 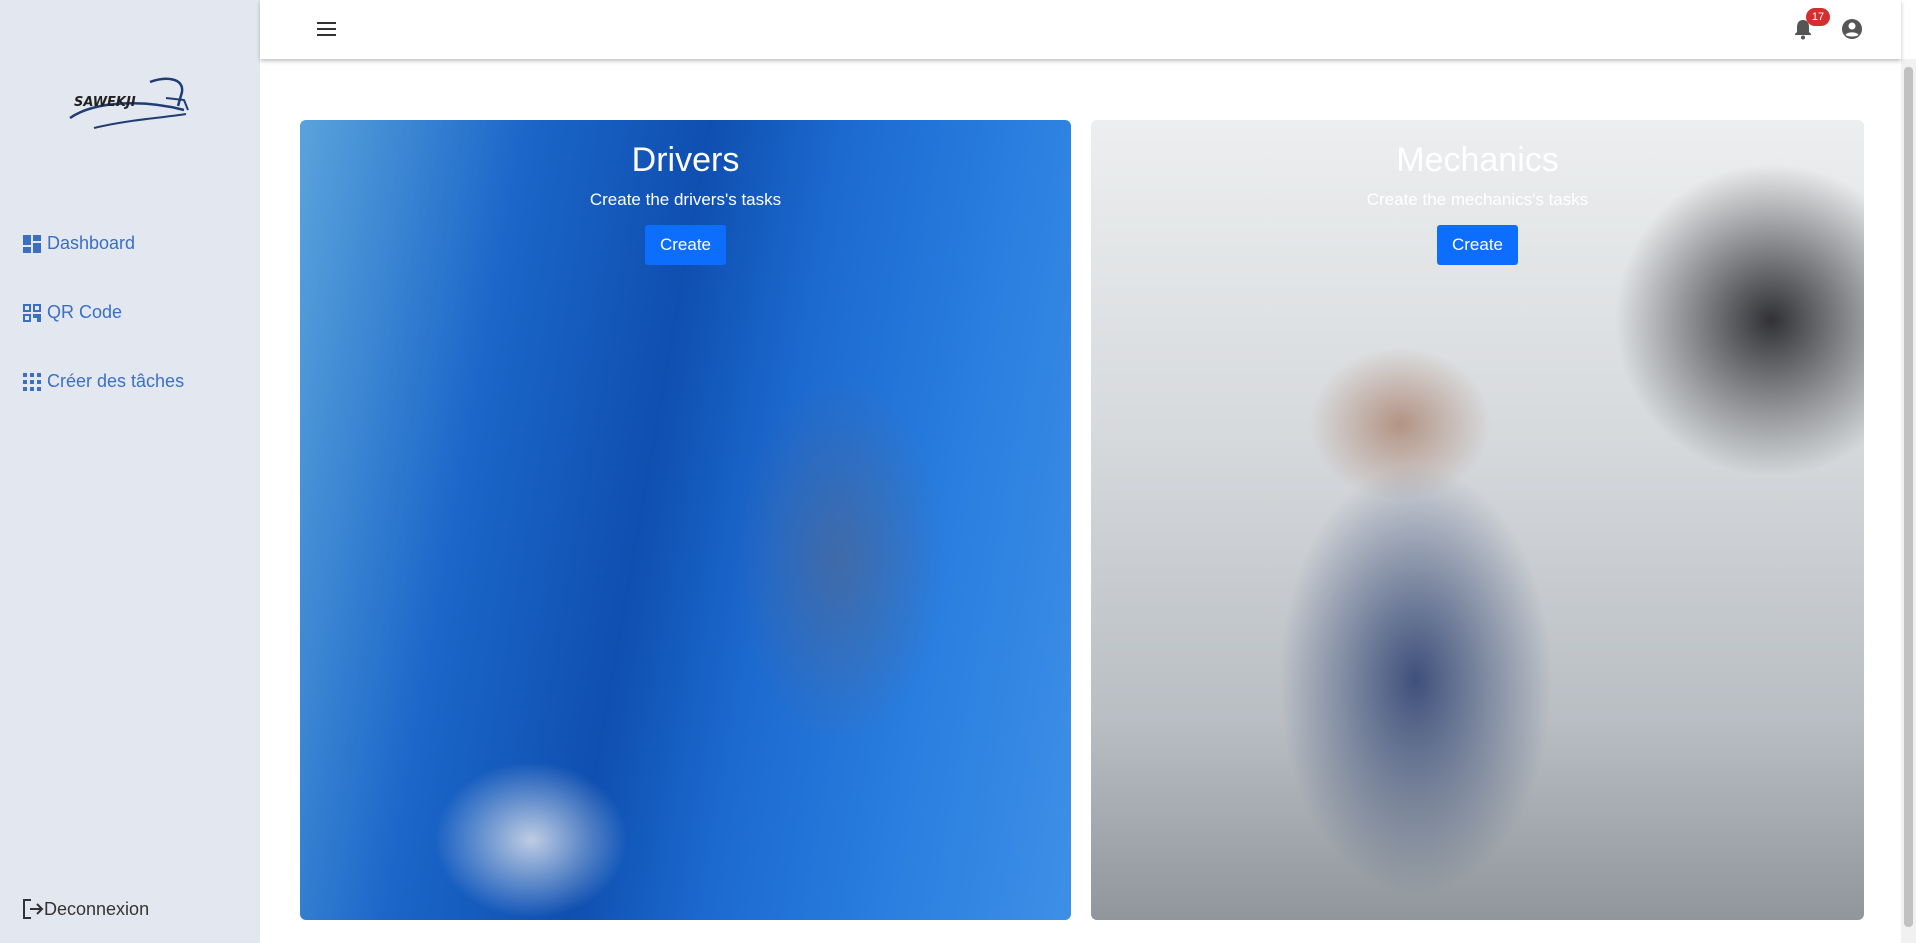 I want to click on sidebar-item-label: Dashboard, so click(x=91, y=243).